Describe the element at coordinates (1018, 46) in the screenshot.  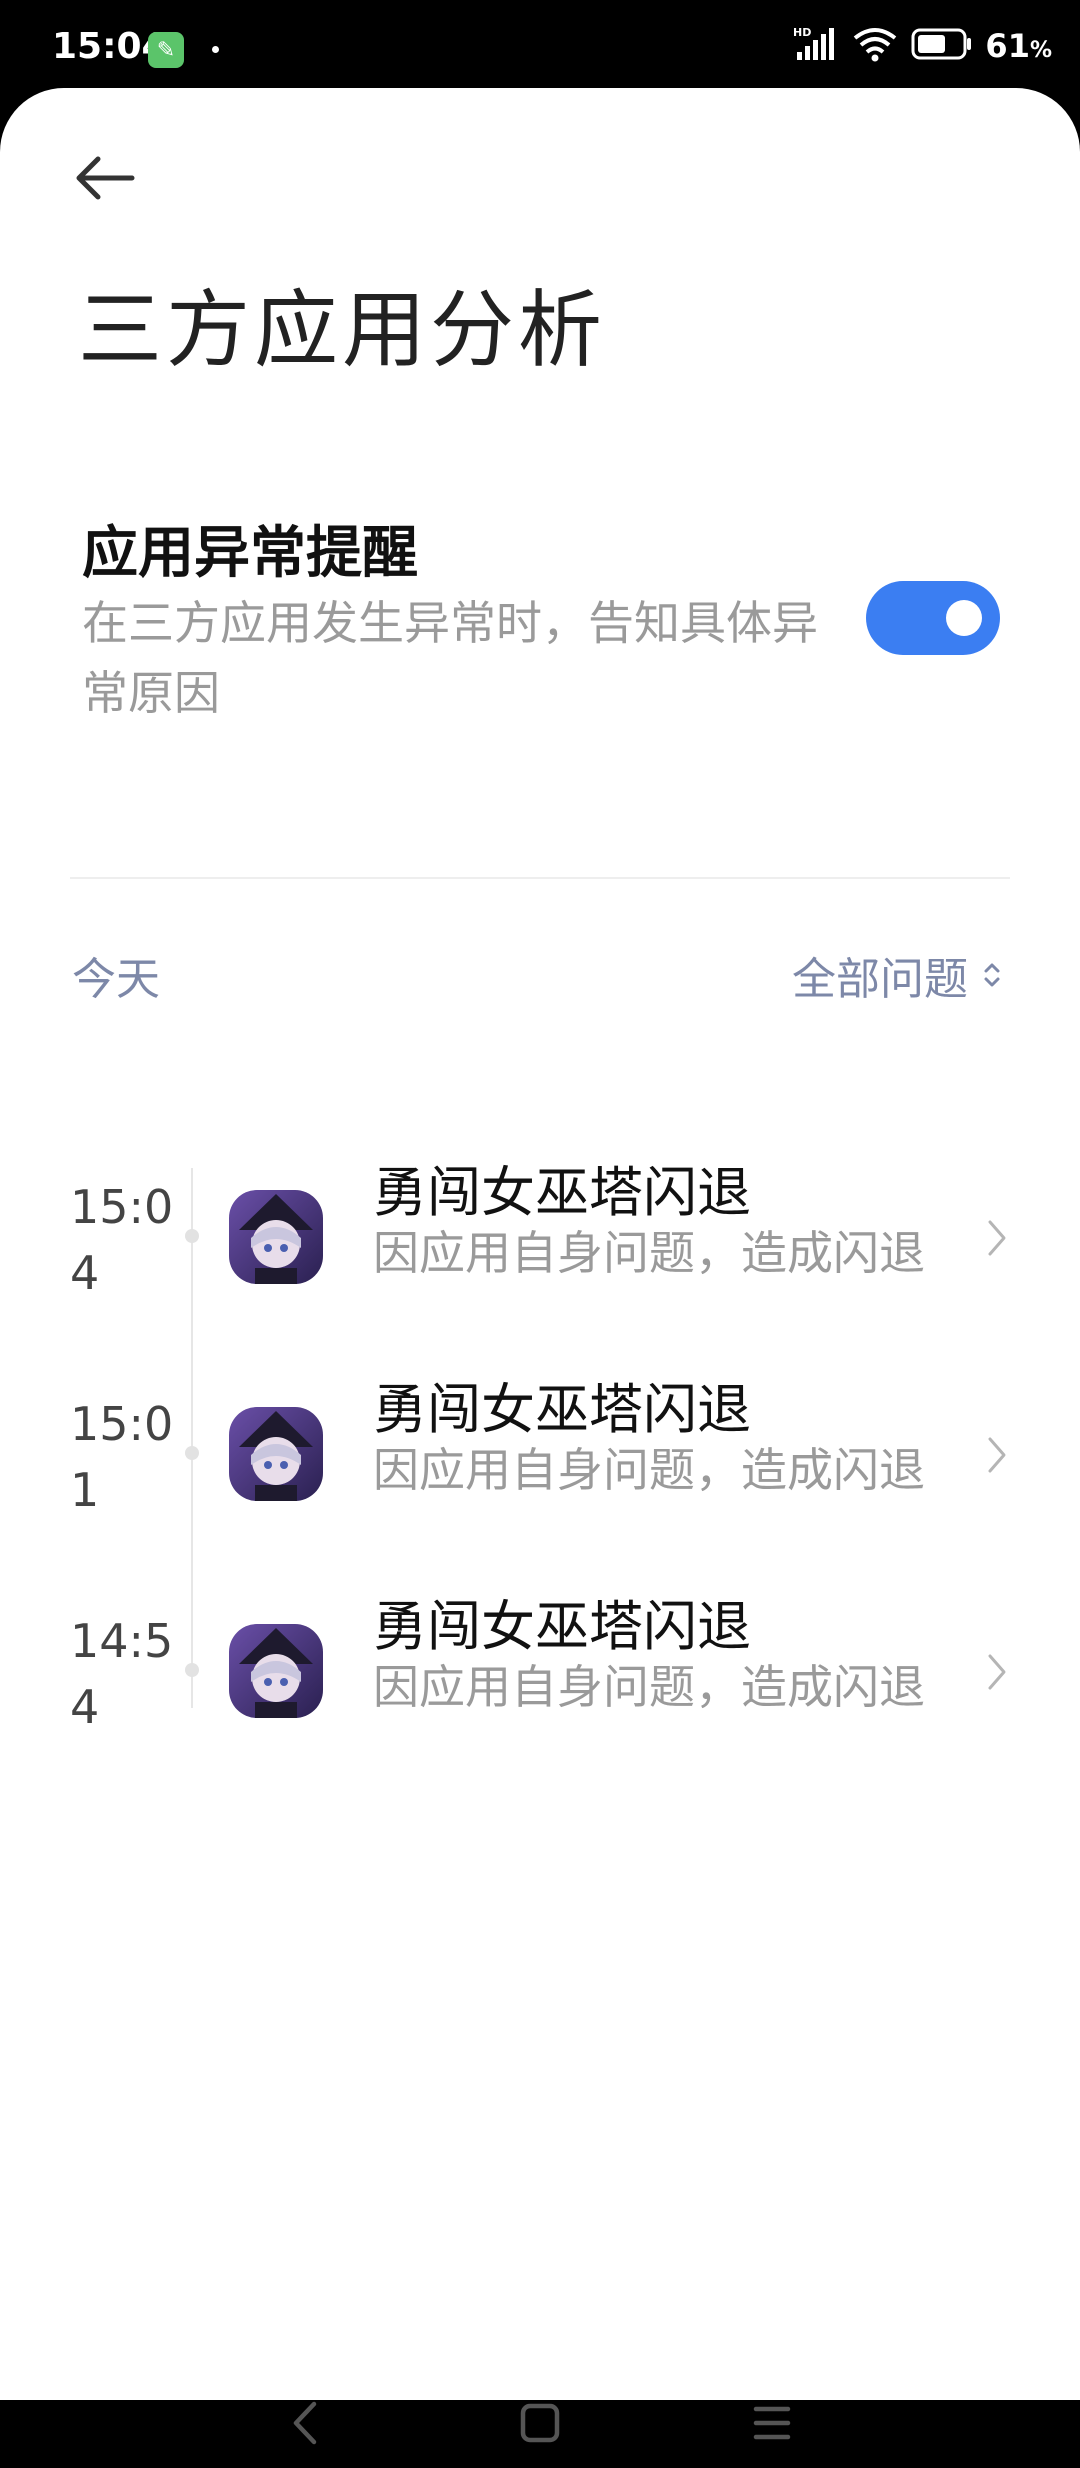
I see `battery-percent: 61%` at that location.